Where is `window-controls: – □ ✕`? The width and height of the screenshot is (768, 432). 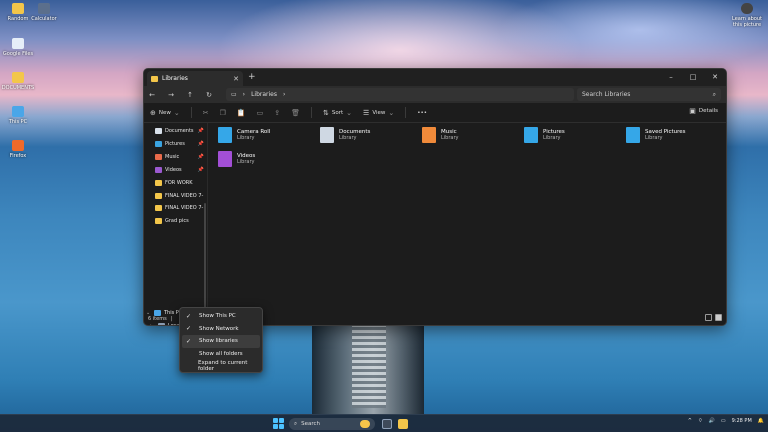 window-controls: – □ ✕ is located at coordinates (693, 77).